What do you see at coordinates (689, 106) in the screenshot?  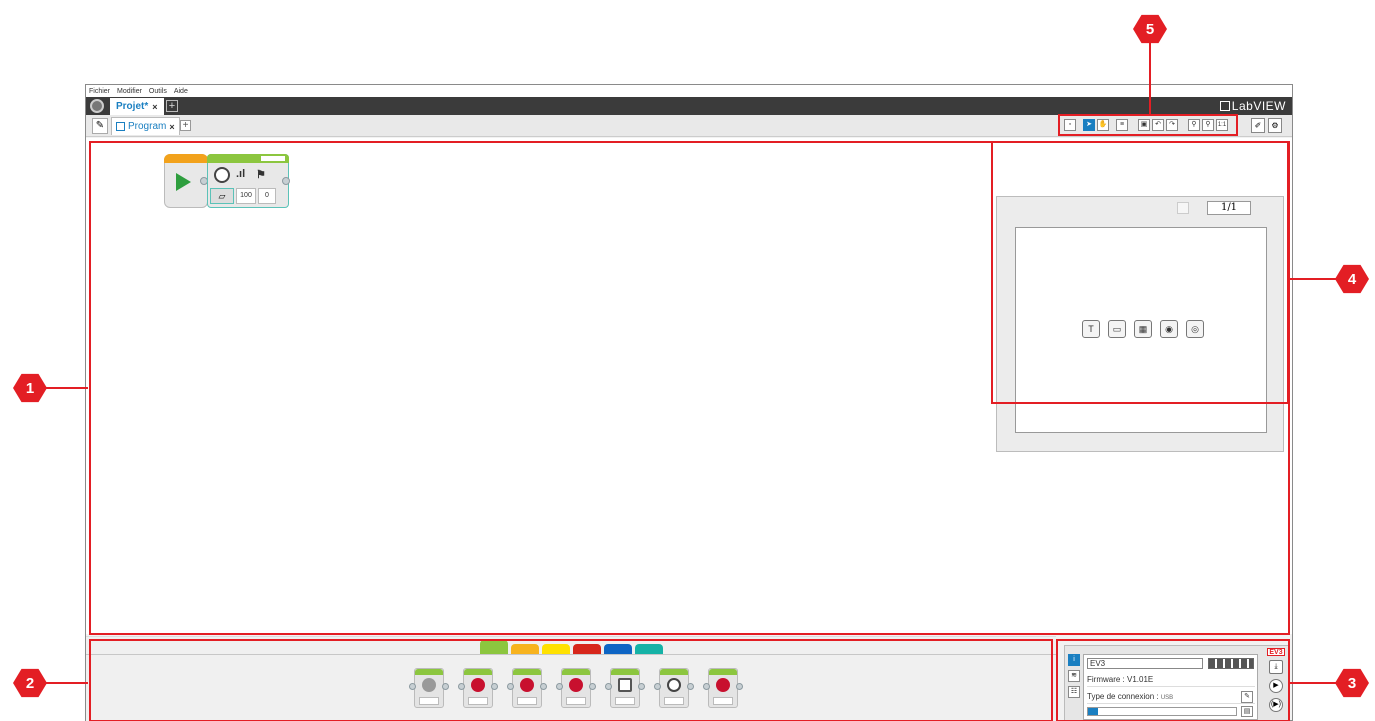 I see `project-tab-bar: Projet* × + LabVIEW` at bounding box center [689, 106].